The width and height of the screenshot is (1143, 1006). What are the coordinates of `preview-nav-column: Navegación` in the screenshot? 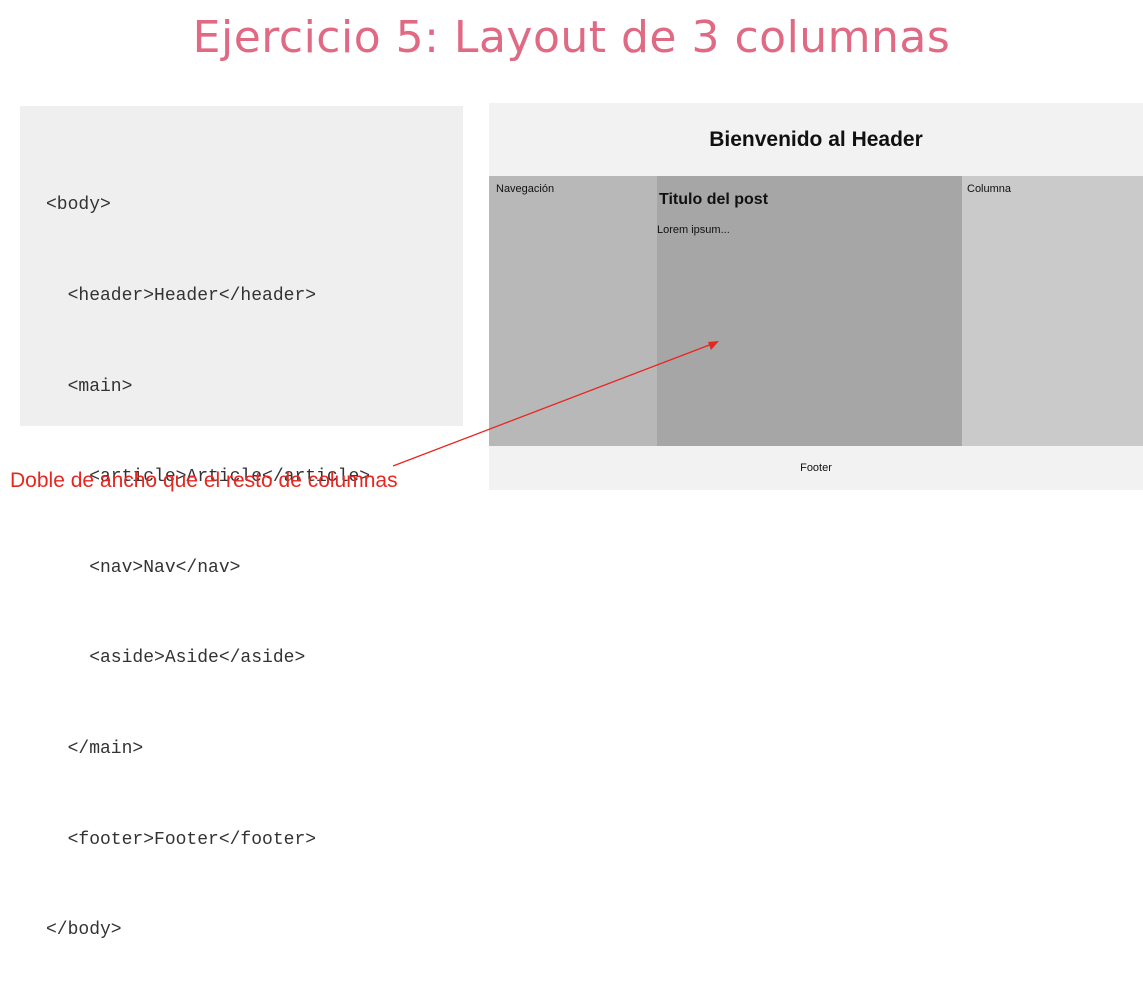 It's located at (573, 311).